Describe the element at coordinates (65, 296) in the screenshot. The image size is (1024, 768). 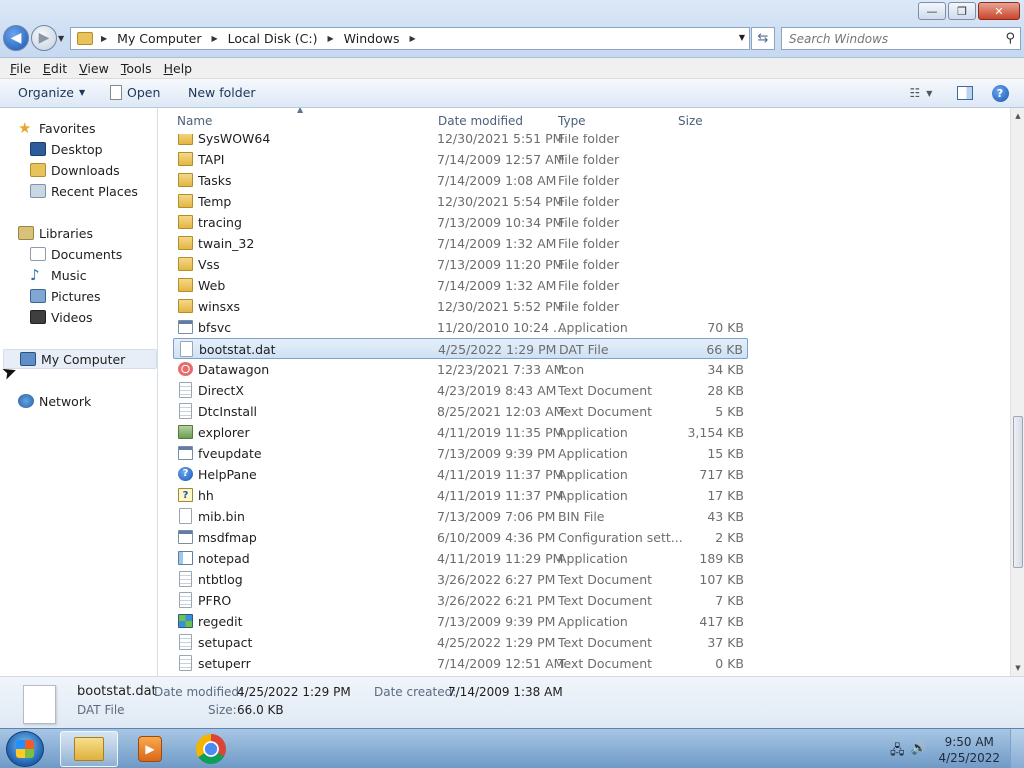
I see `nav-pictures: Pictures` at that location.